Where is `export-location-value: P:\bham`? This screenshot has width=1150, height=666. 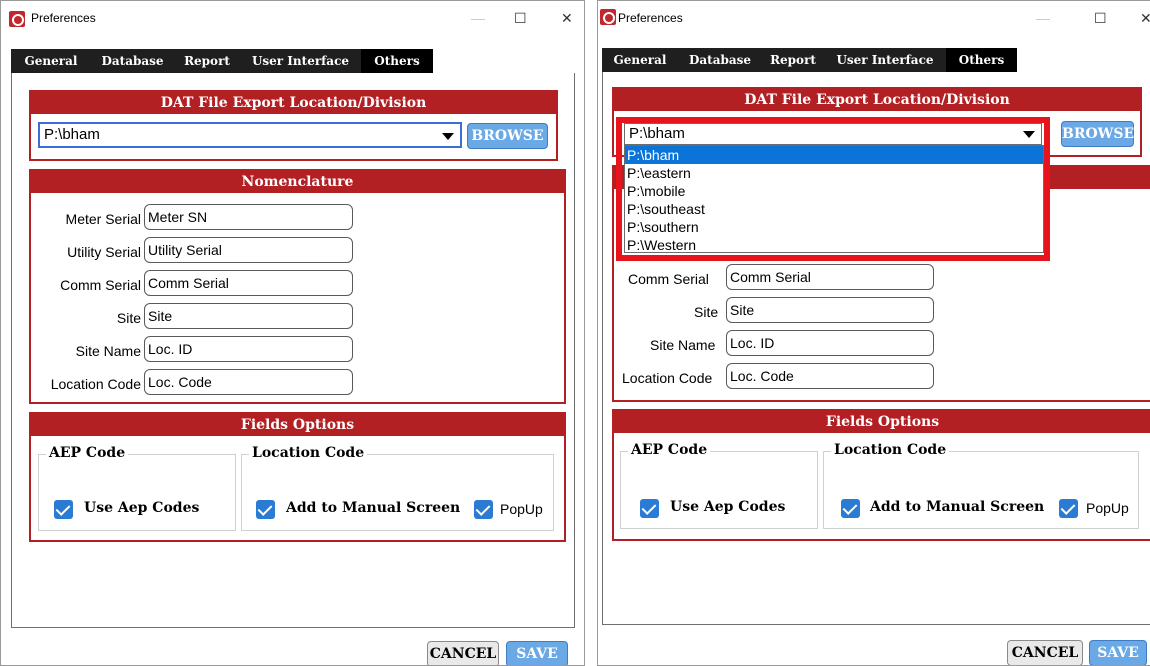 export-location-value: P:\bham is located at coordinates (72, 134).